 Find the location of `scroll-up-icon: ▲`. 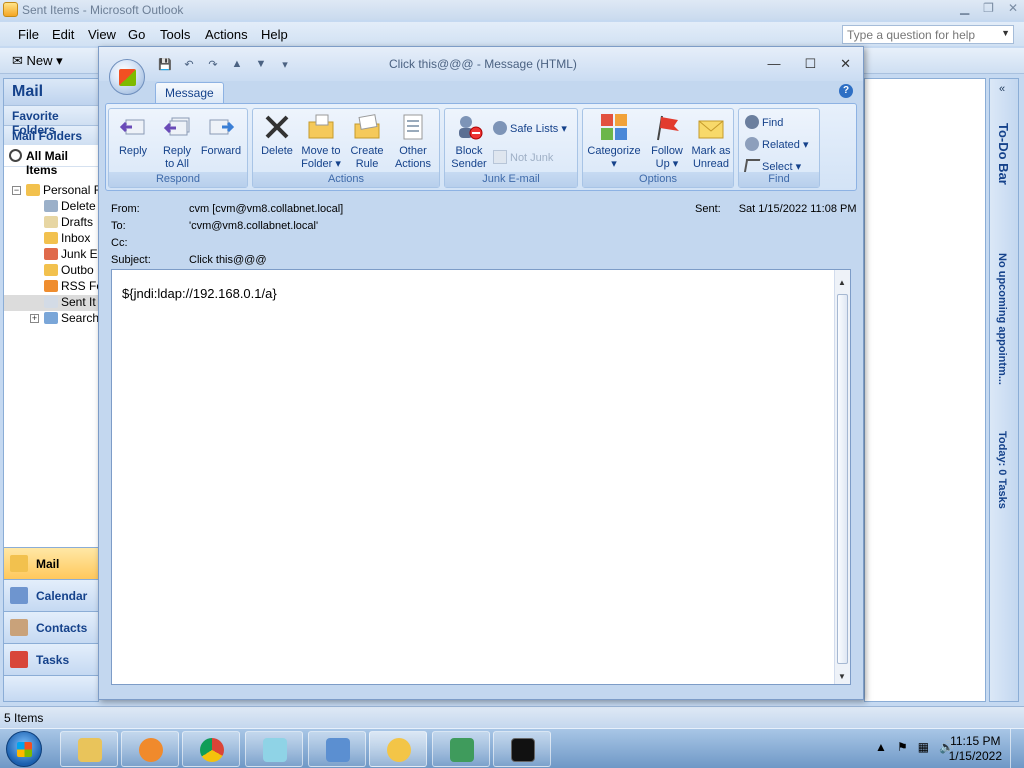

scroll-up-icon: ▲ is located at coordinates (842, 282).